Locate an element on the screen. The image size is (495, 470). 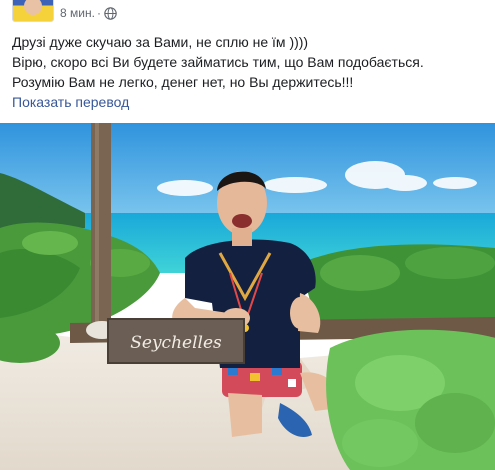
post-header: 8 мин. · is located at coordinates (247, 13).